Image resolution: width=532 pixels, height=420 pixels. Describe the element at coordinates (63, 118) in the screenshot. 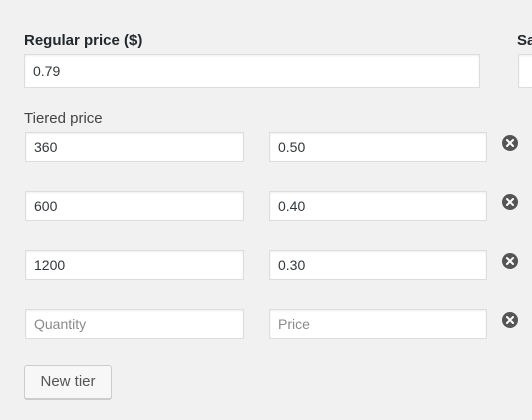

I see `tiered-price-label: Tiered price` at that location.